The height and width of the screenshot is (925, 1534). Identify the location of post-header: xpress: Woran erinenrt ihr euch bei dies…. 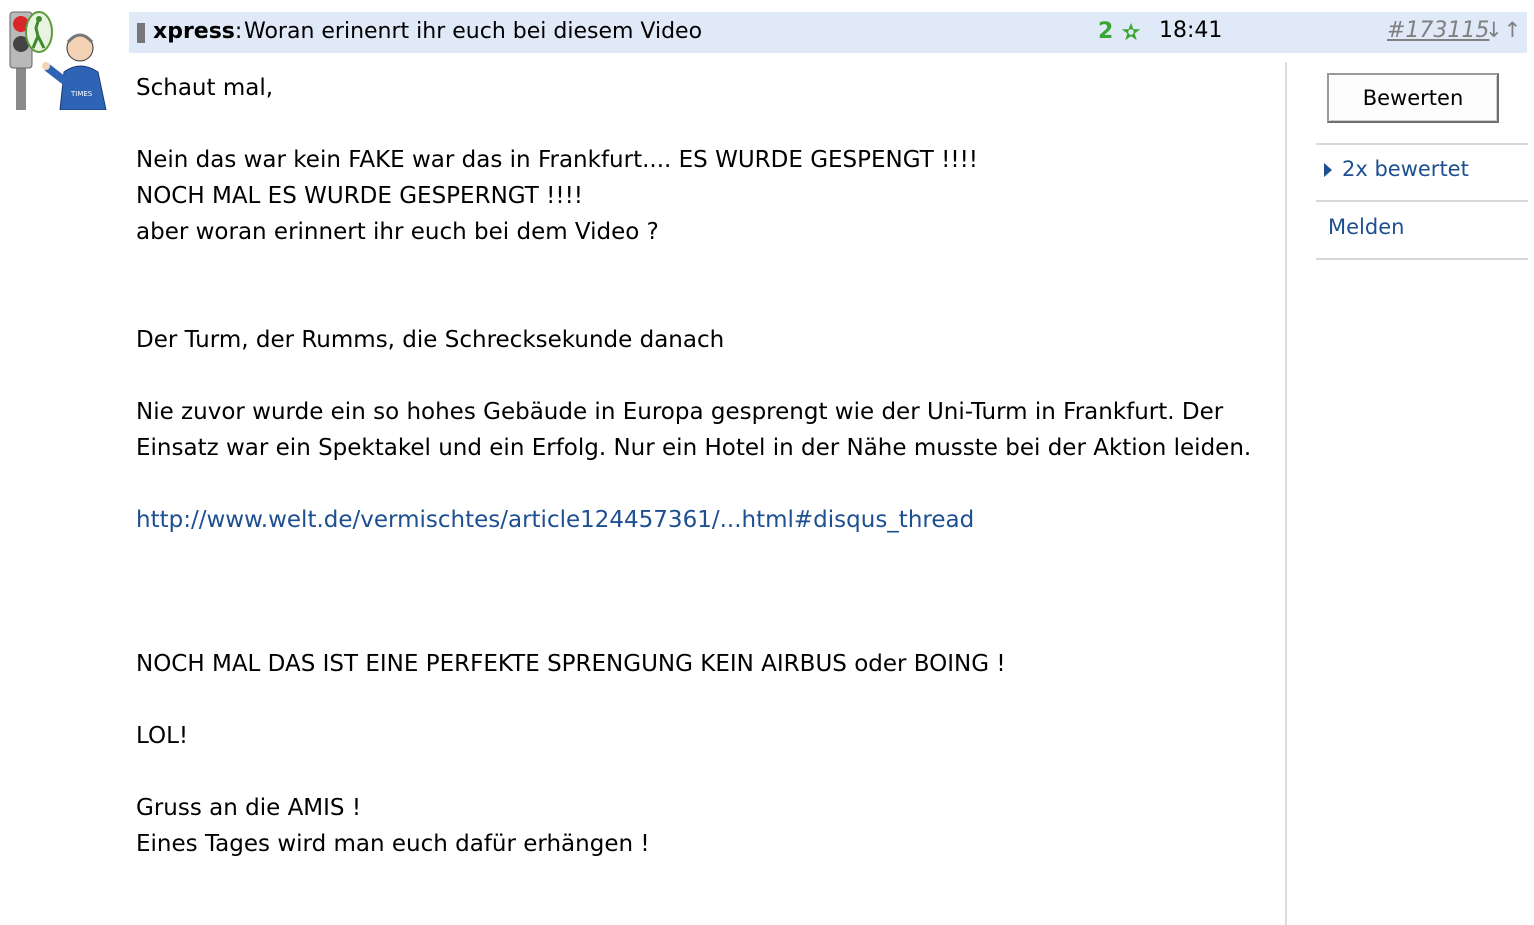
(828, 32).